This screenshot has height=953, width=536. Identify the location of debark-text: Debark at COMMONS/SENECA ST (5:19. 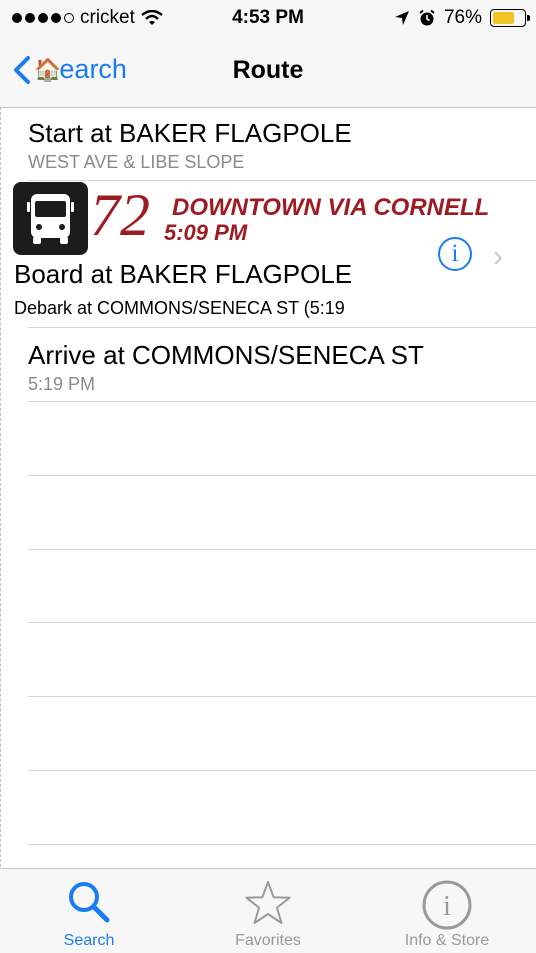
(179, 308).